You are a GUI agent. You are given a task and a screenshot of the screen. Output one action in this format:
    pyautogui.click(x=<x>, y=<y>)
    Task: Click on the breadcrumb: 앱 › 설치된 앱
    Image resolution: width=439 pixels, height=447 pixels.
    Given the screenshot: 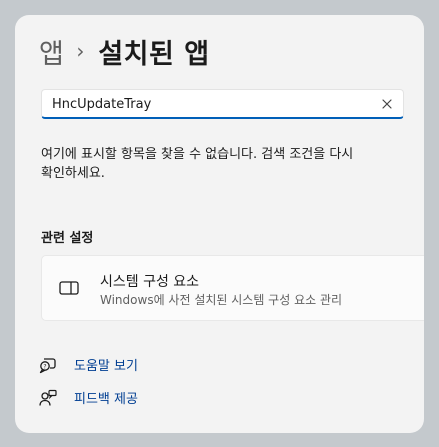 What is the action you would take?
    pyautogui.click(x=124, y=51)
    